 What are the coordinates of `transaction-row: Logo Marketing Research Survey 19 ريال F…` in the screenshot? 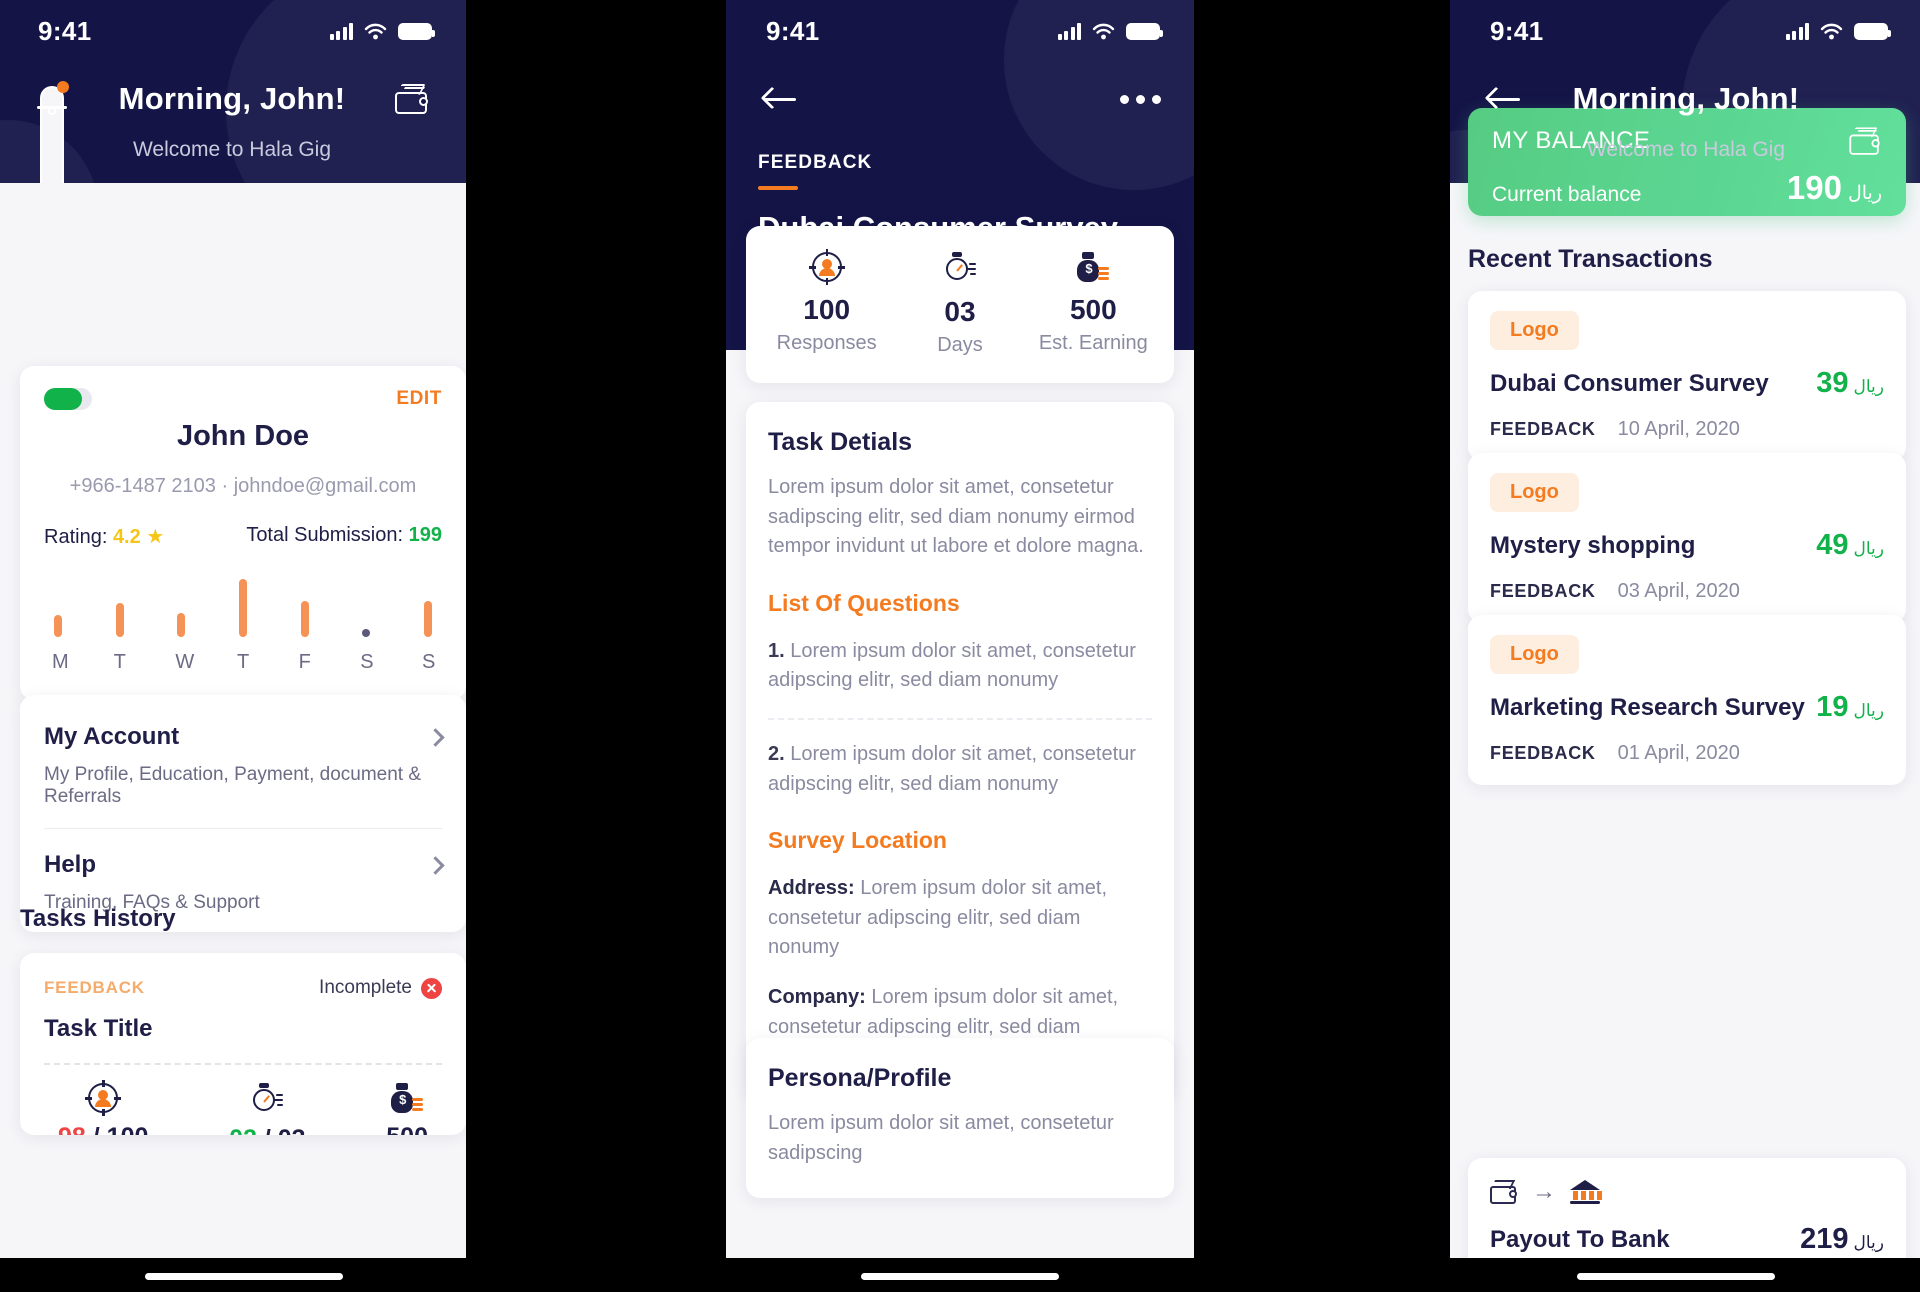 It's located at (1687, 700).